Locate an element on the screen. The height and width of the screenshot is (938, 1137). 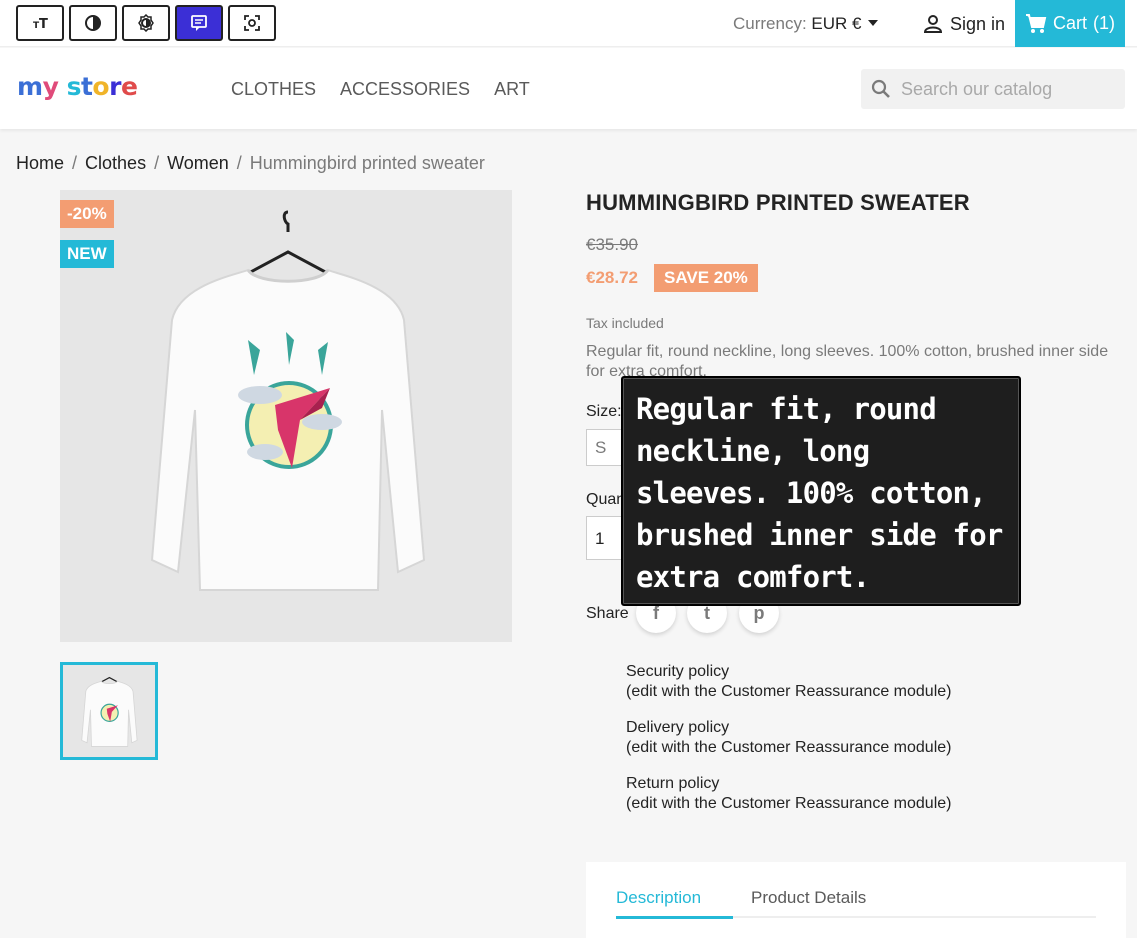
cart-label: Cart is located at coordinates (1069, 23).